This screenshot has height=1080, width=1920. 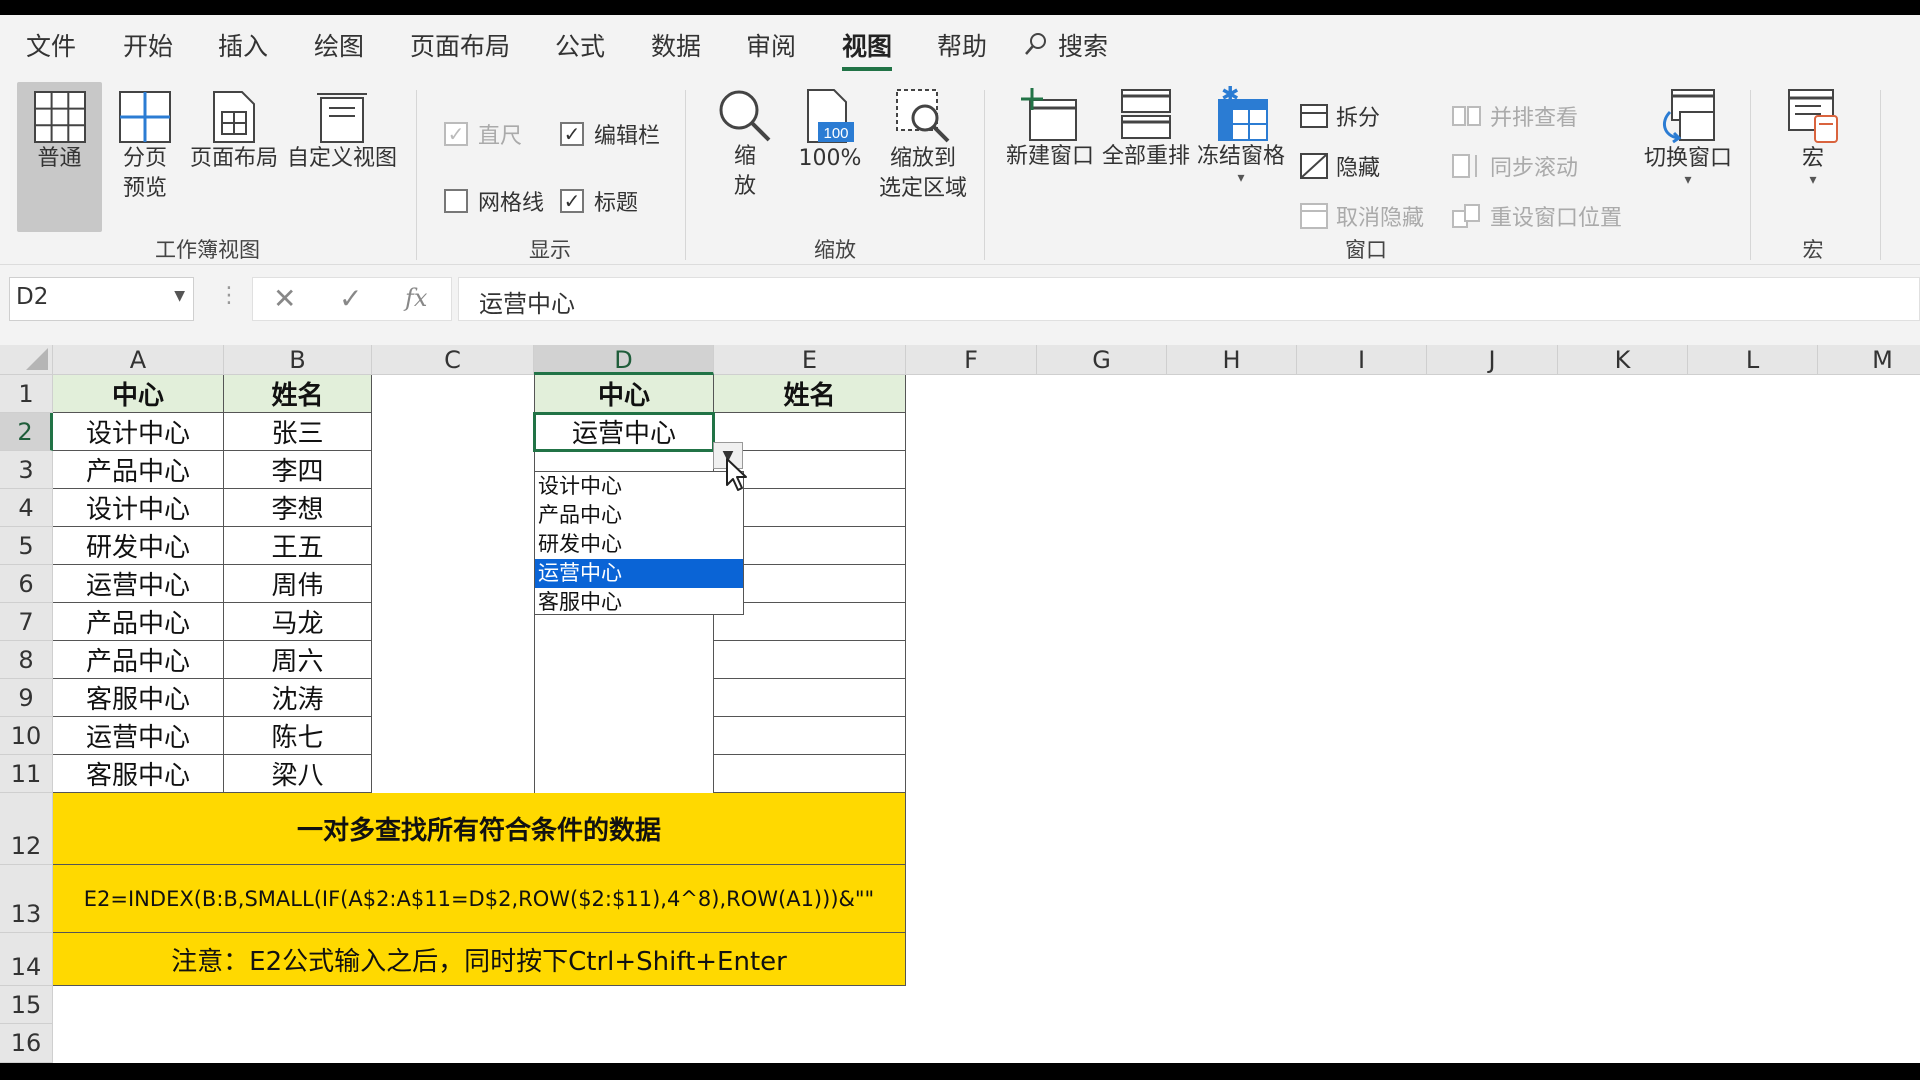 I want to click on dropdown-option: 研发中心, so click(x=639, y=544).